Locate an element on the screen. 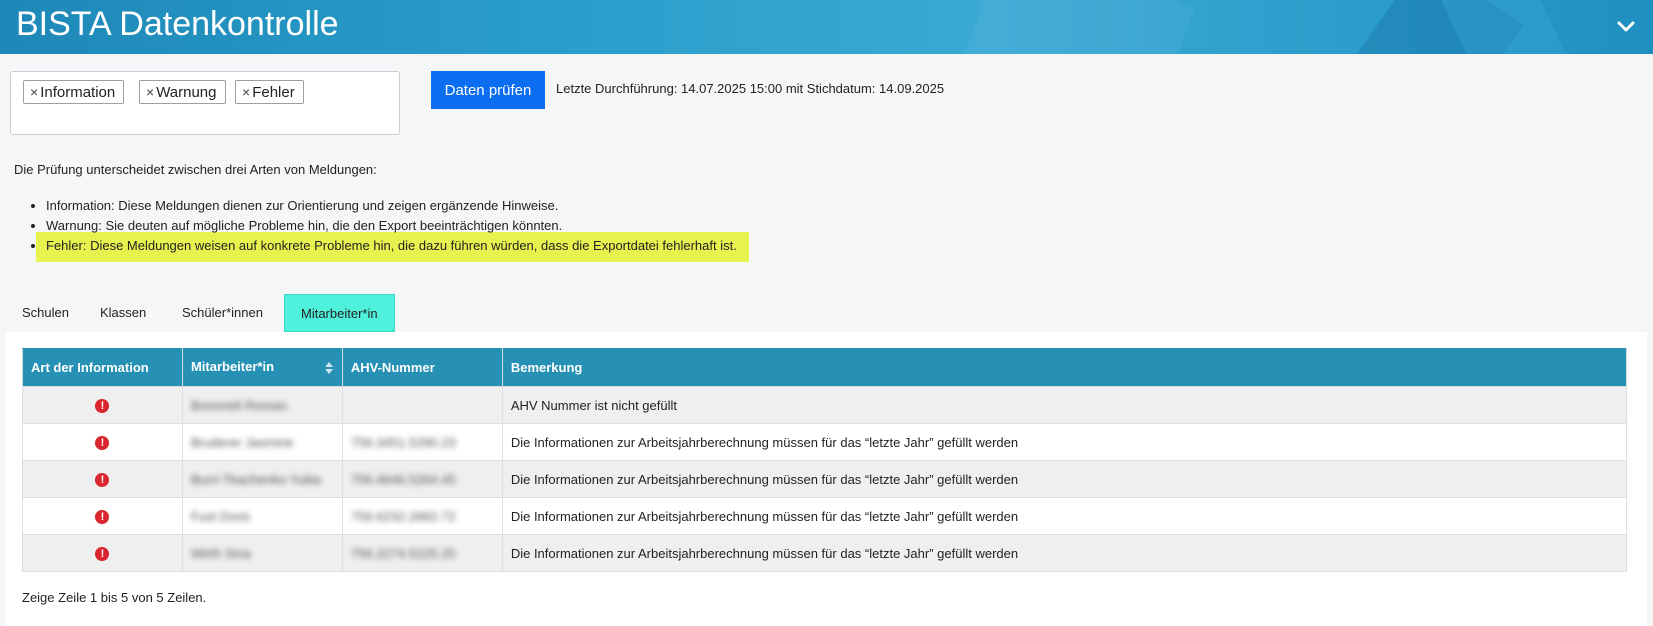 The height and width of the screenshot is (626, 1653). ahv-number: 756.6232.2682.72 is located at coordinates (403, 516).